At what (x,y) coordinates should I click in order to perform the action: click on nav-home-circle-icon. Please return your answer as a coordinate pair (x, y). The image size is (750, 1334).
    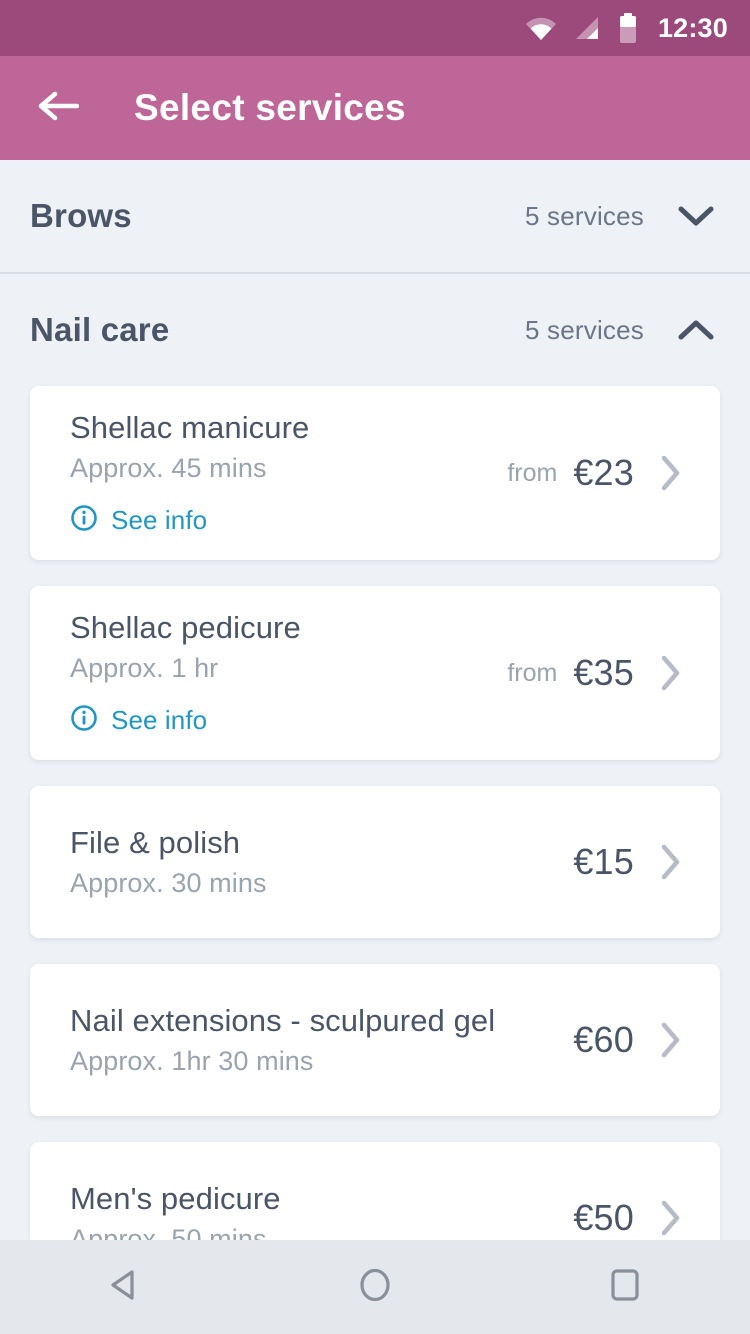
    Looking at the image, I should click on (375, 1287).